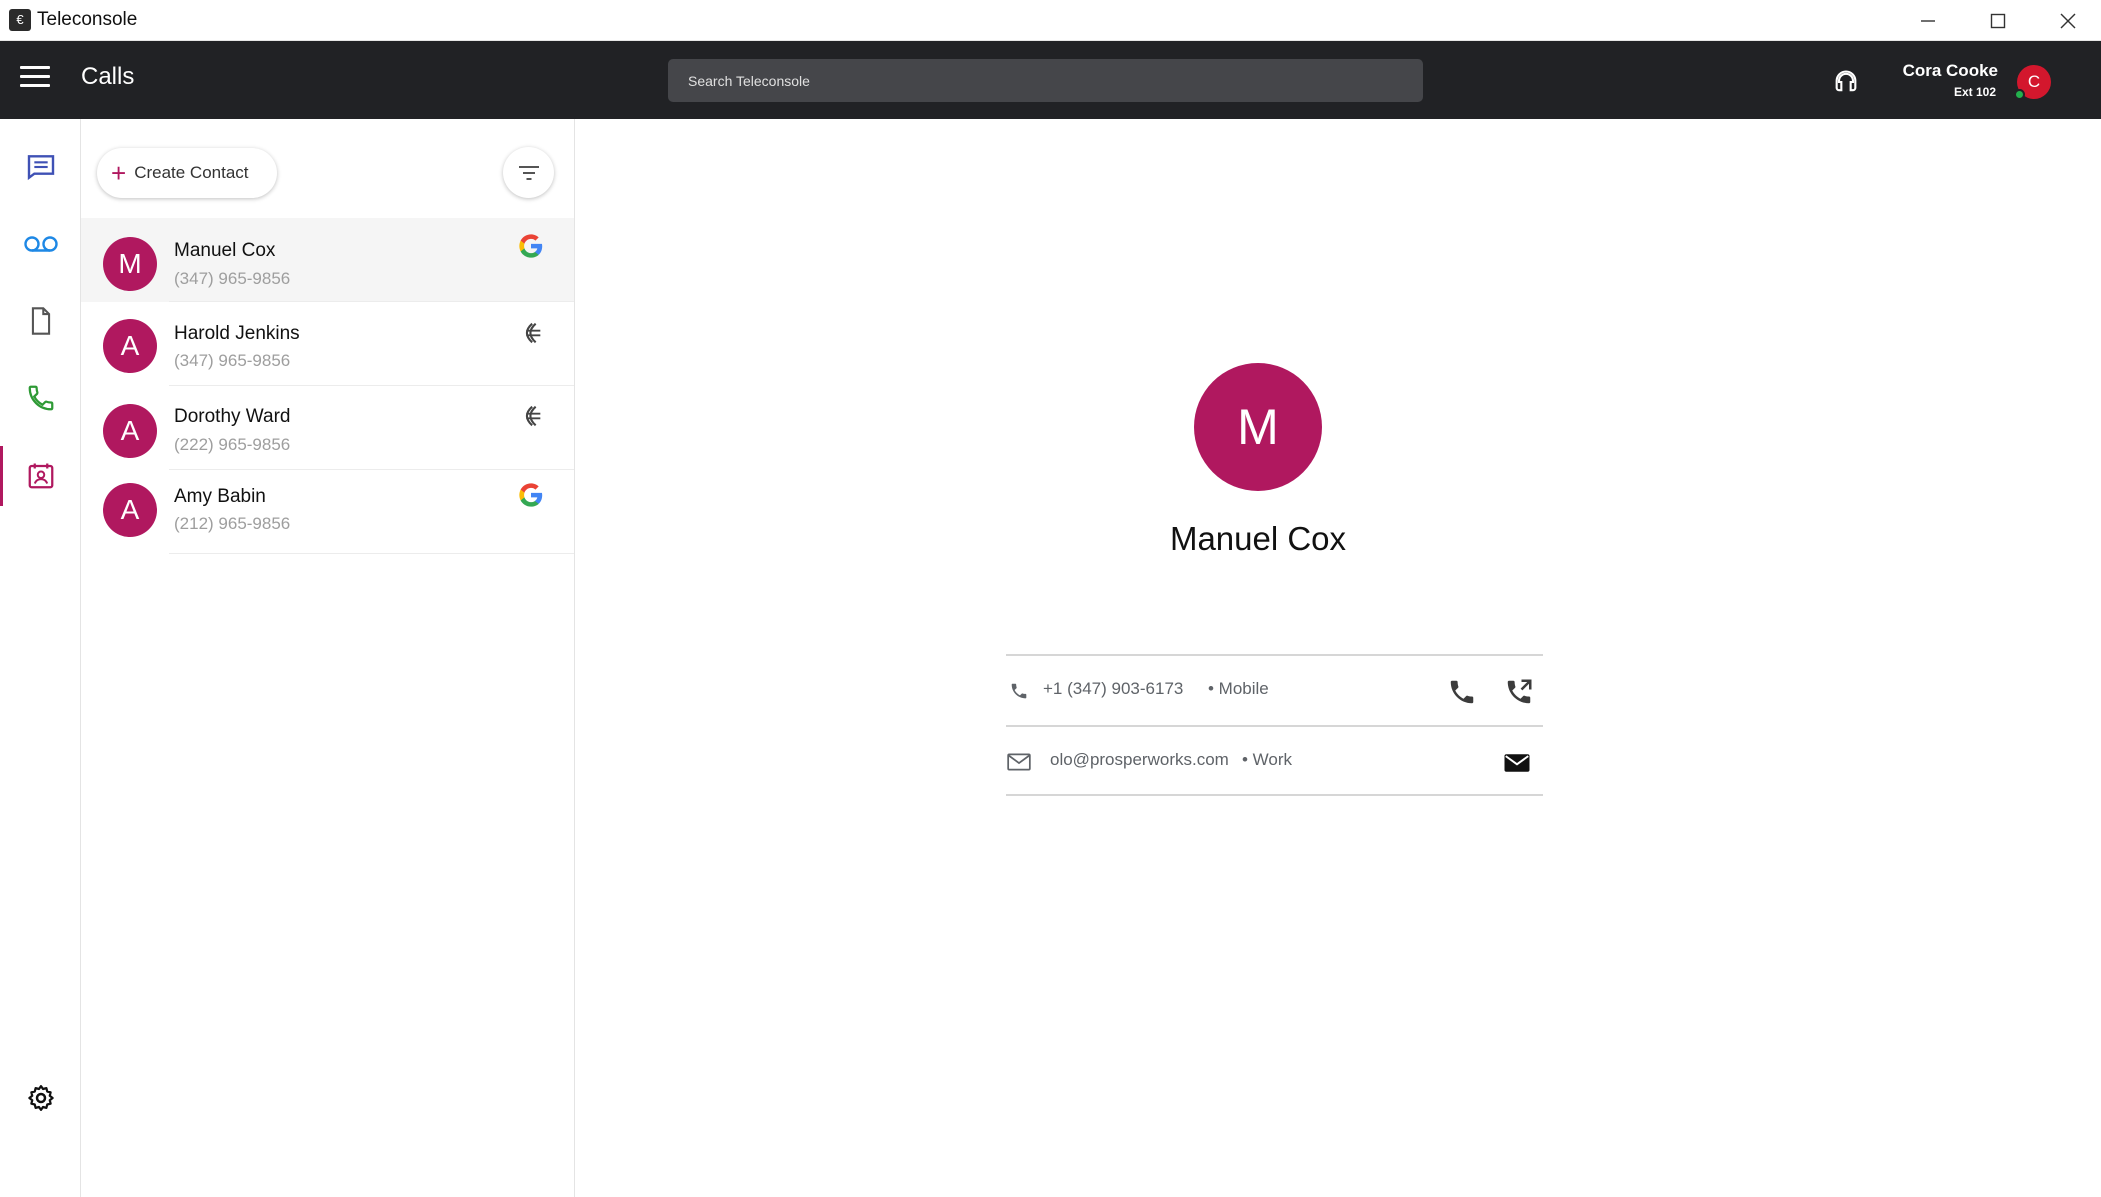  What do you see at coordinates (1517, 763) in the screenshot?
I see `send-email-icon` at bounding box center [1517, 763].